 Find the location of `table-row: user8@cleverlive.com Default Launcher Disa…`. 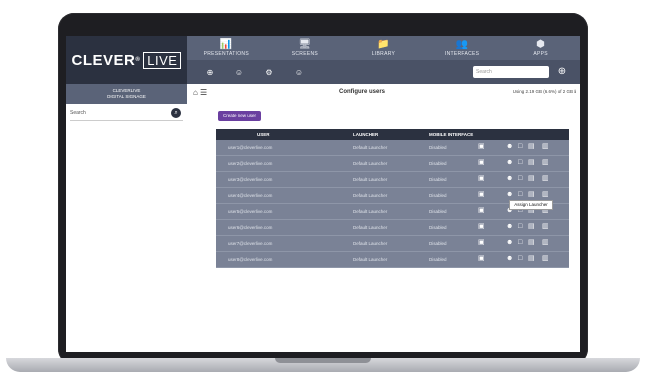

table-row: user8@cleverlive.com Default Launcher Disa… is located at coordinates (392, 260).